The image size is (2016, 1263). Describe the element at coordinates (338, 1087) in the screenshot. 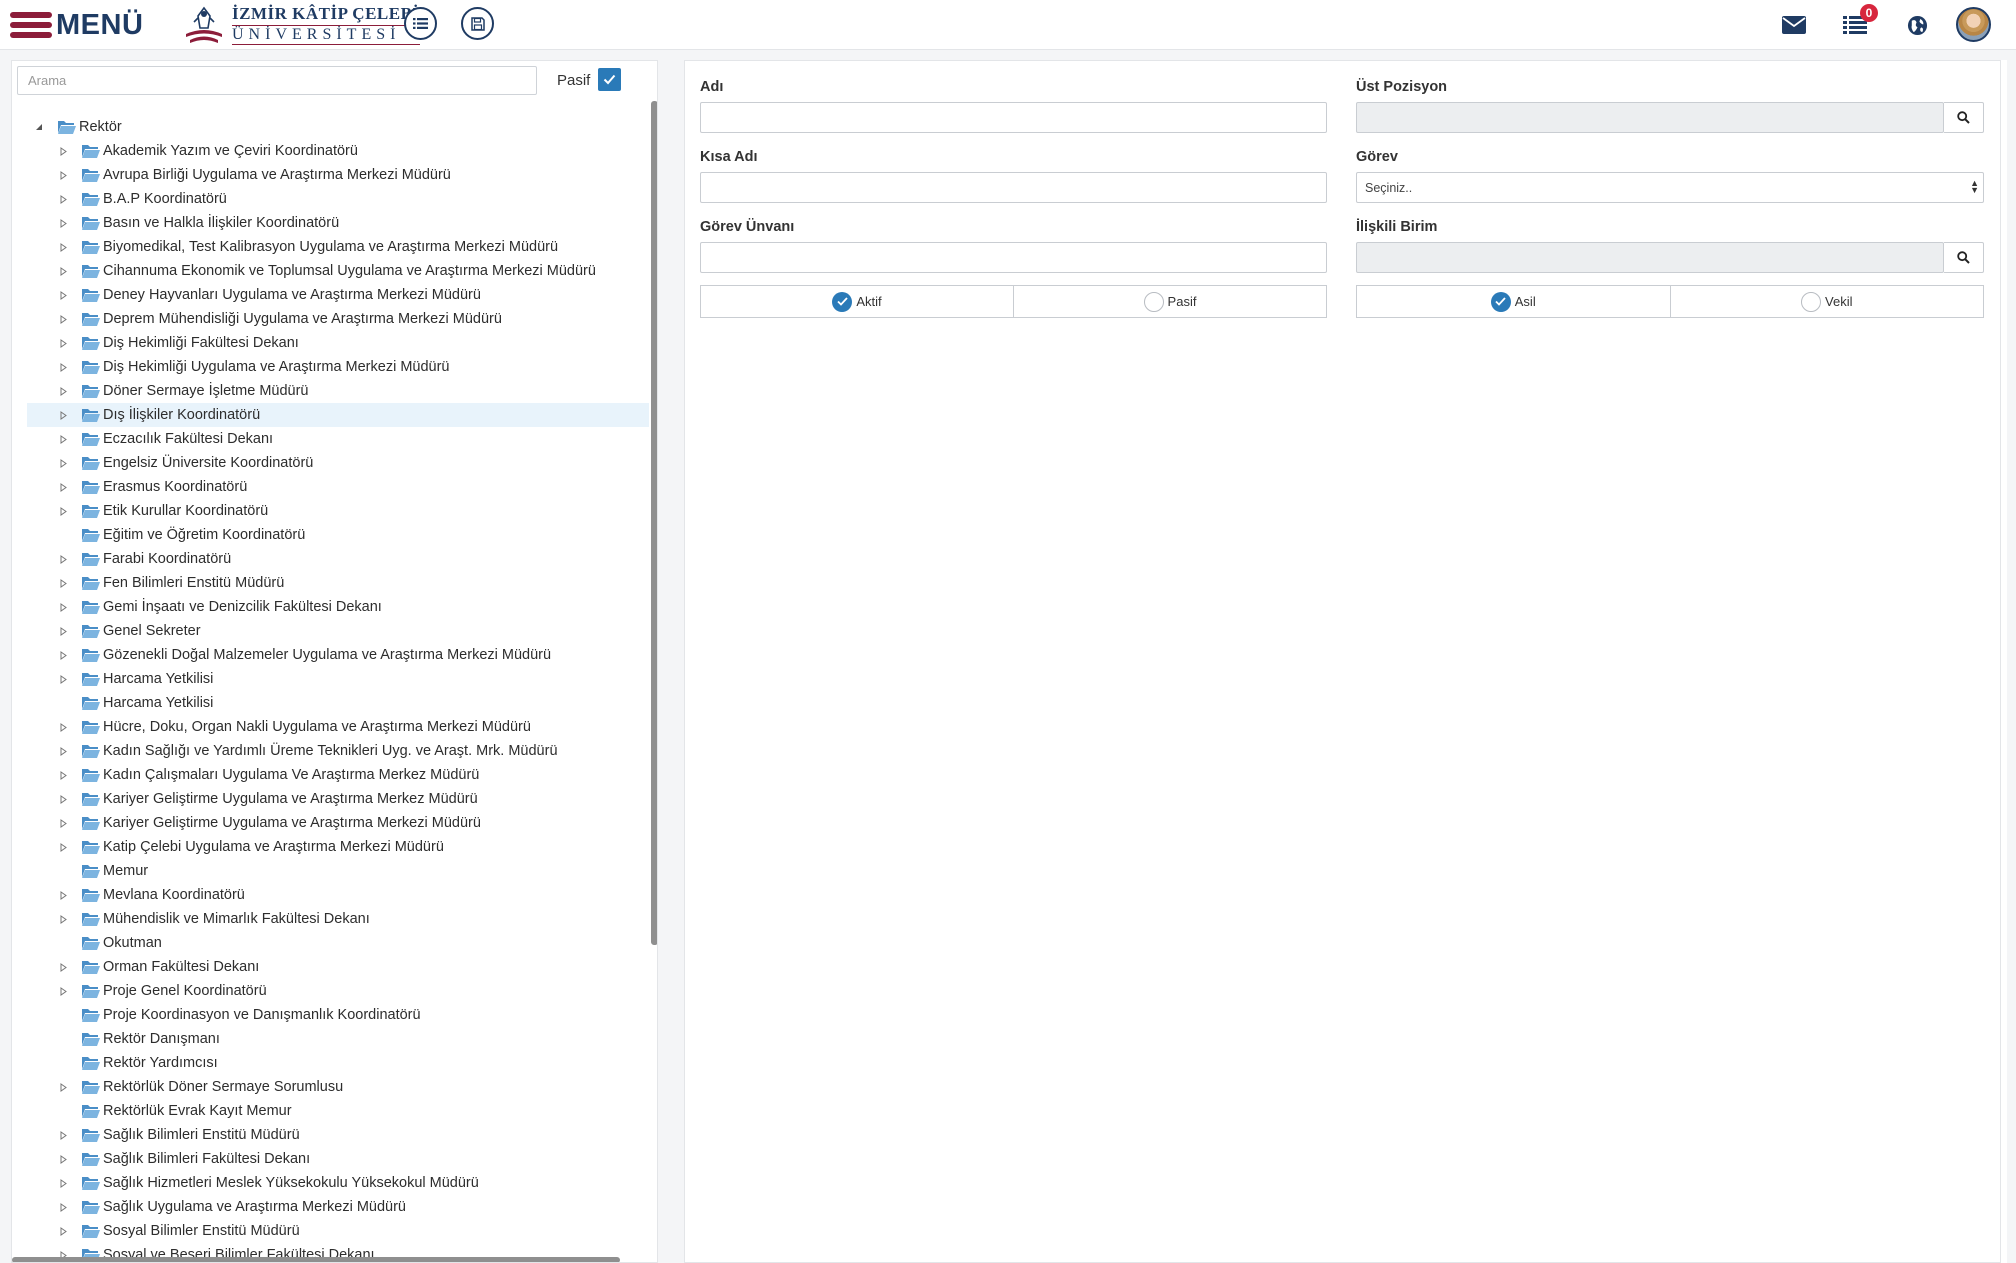

I see `tree-item: Rektörlük Döner Sermaye Sorumlusu` at that location.